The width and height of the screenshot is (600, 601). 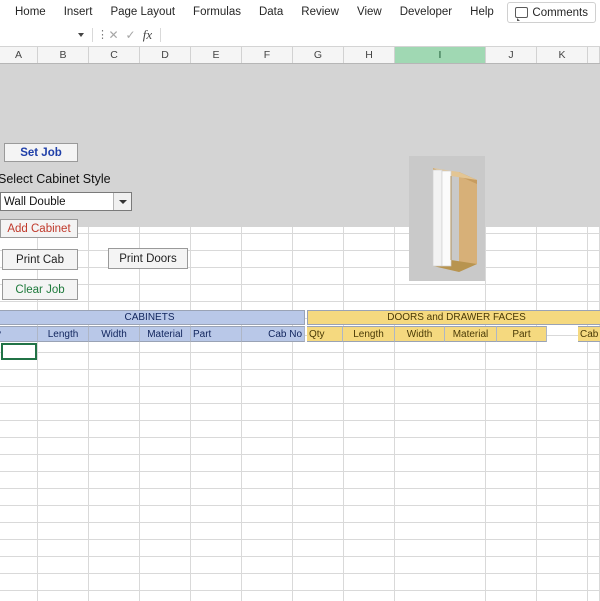 I want to click on column-header-k: K, so click(x=562, y=55).